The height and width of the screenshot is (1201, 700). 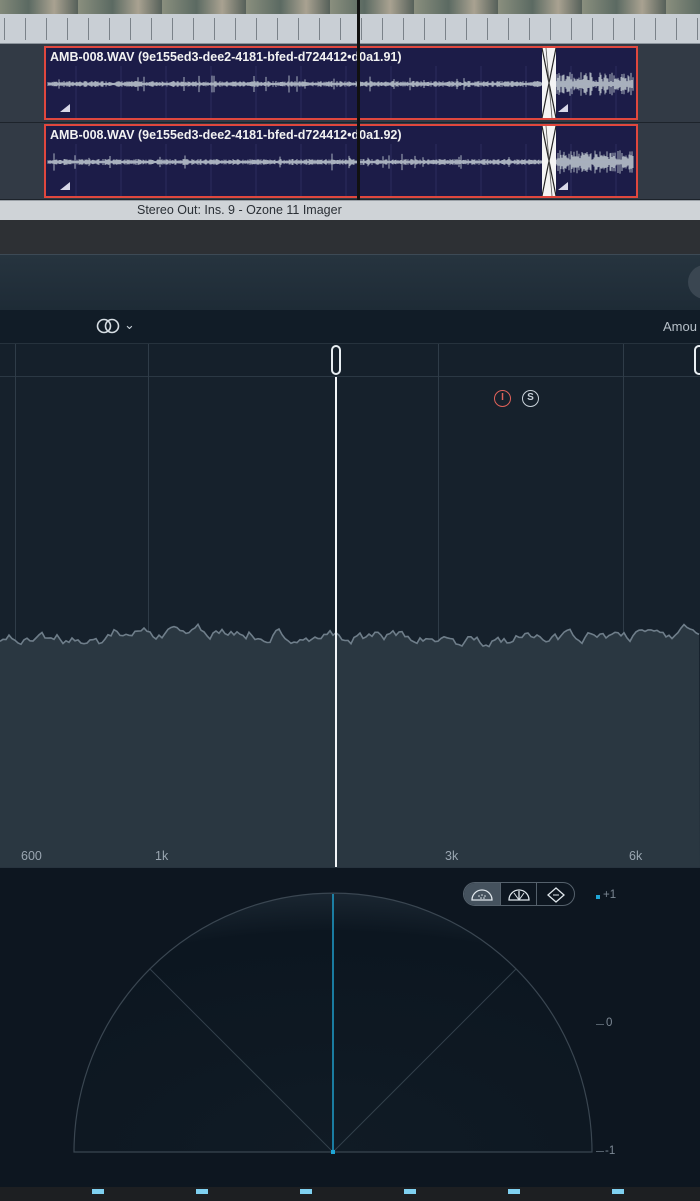 What do you see at coordinates (609, 1023) in the screenshot?
I see `correlation-scale-mid: 0` at bounding box center [609, 1023].